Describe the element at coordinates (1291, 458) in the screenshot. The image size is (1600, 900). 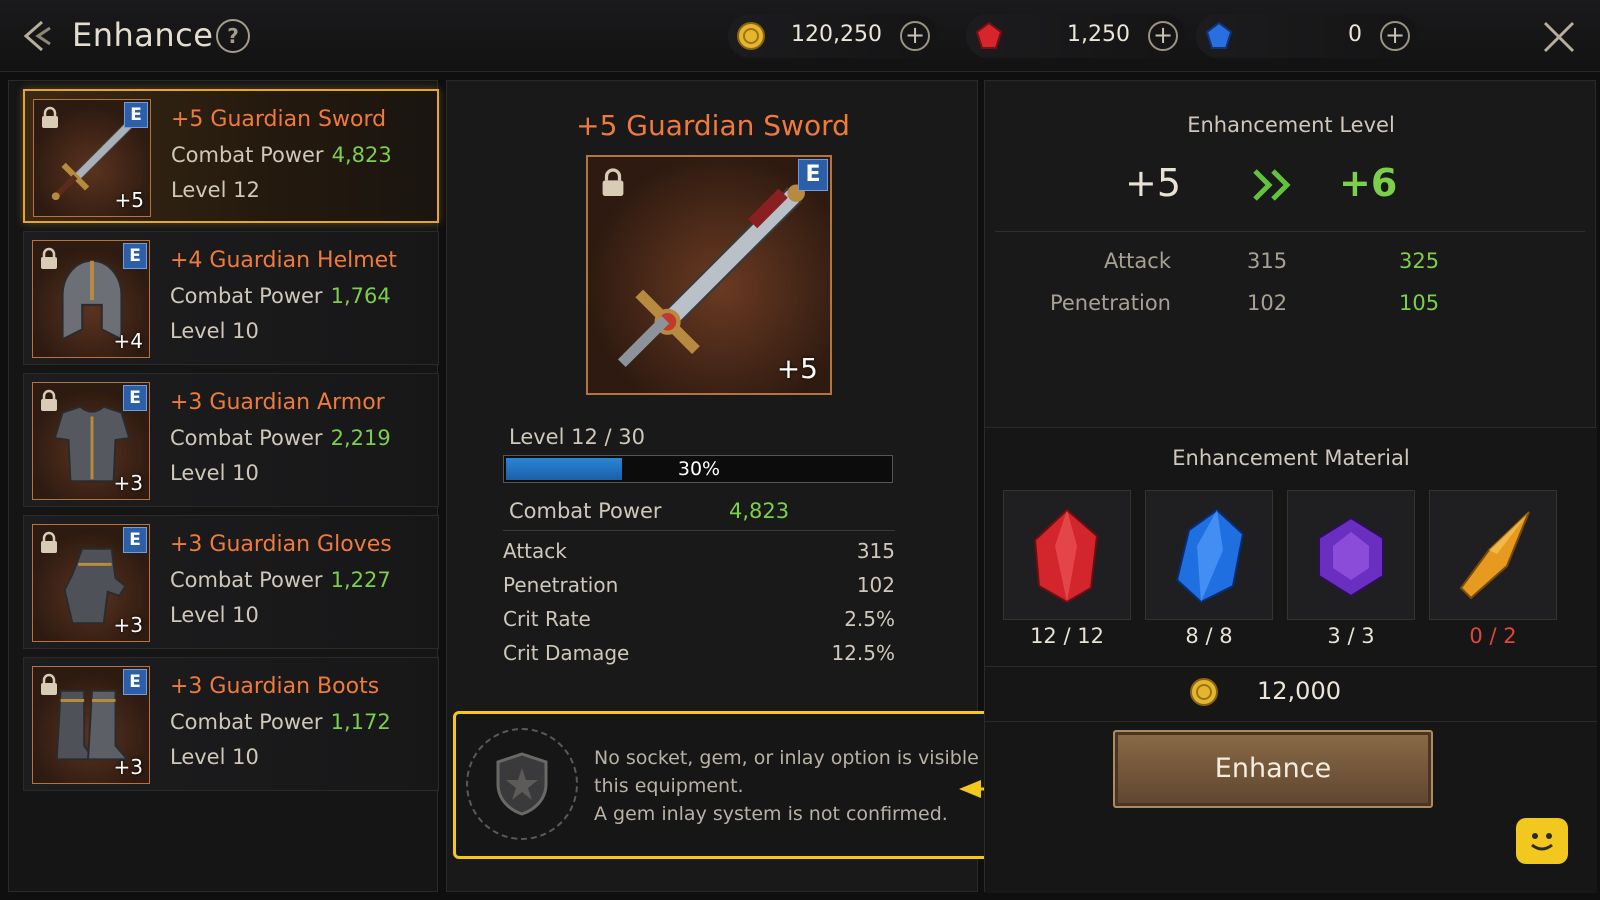
I see `enhancement-material-heading: Enhancement Material` at that location.